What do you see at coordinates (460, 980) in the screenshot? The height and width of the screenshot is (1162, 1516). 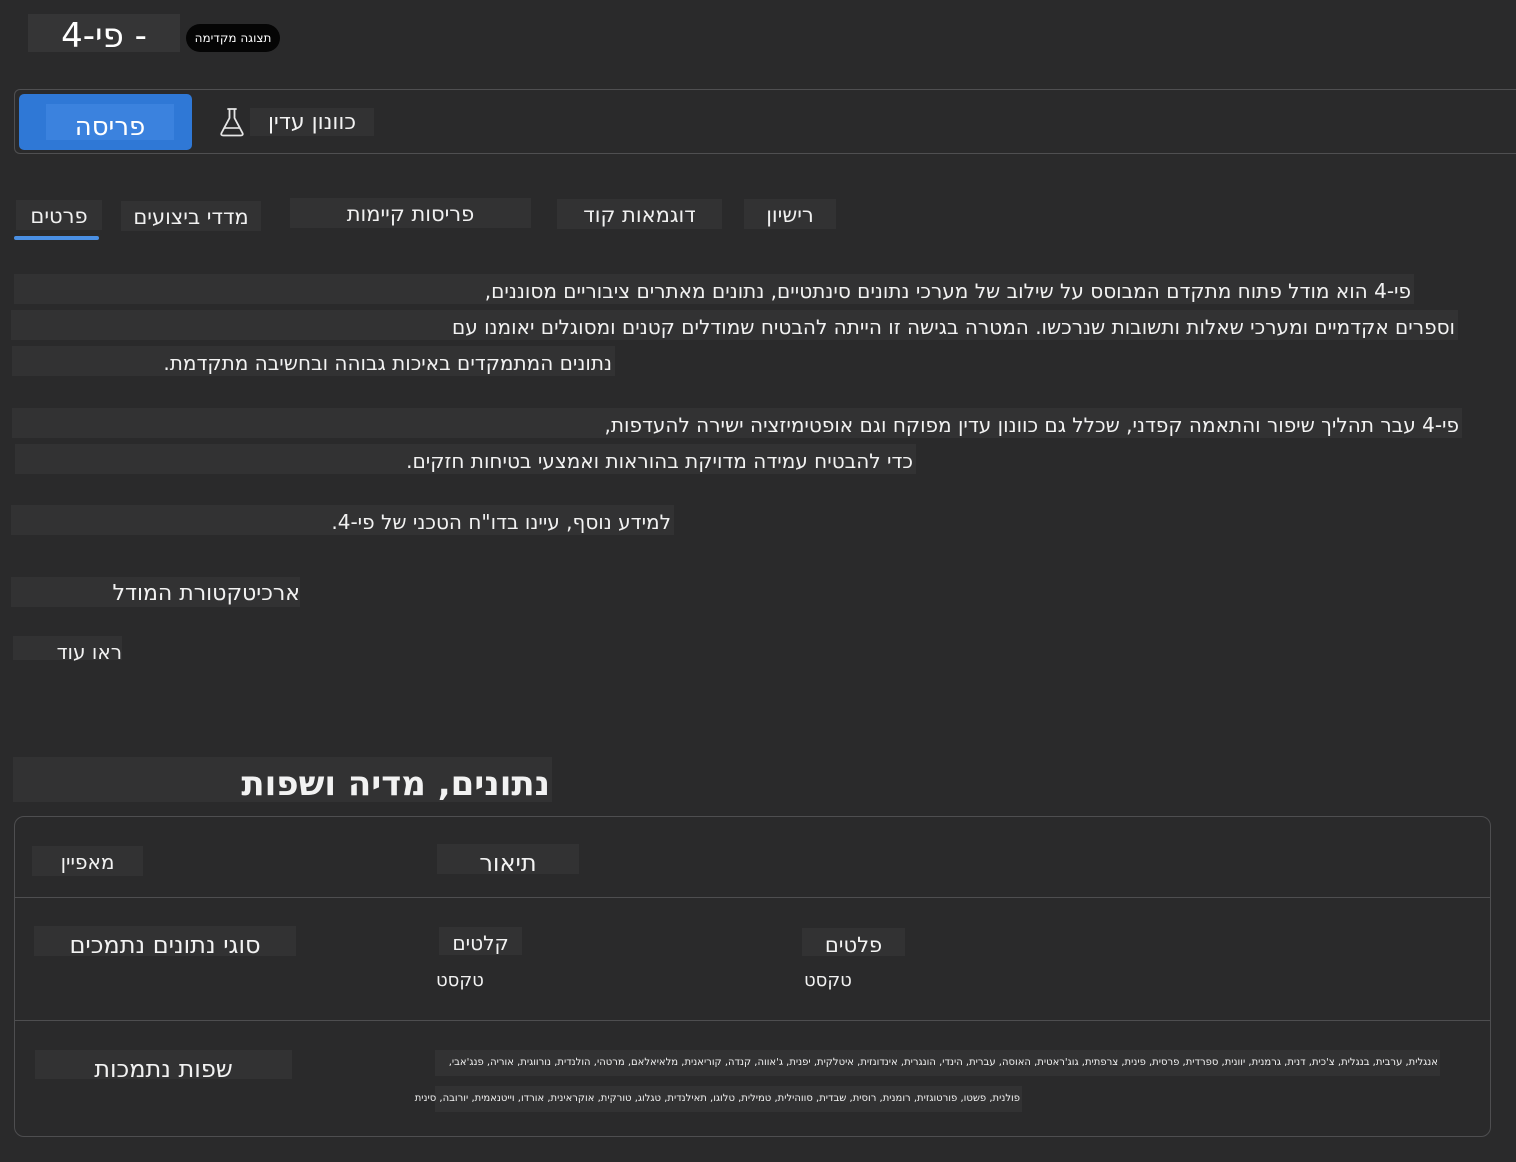 I see `inputs-value: טקסט` at bounding box center [460, 980].